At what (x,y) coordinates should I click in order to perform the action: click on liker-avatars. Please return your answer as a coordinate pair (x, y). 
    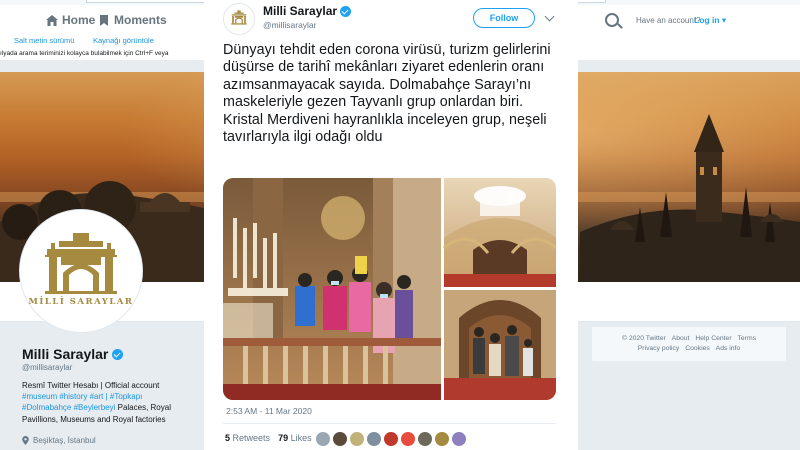
    Looking at the image, I should click on (391, 439).